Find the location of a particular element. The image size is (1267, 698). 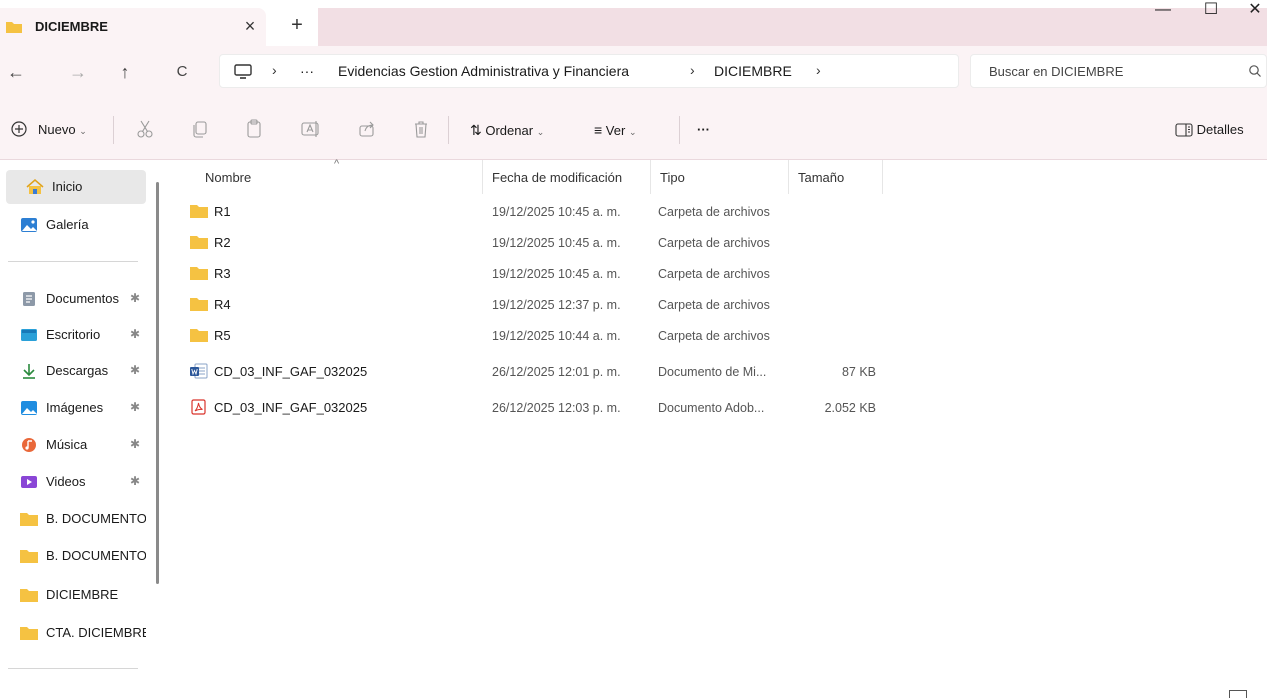

details-button: Detalles is located at coordinates (1209, 130).